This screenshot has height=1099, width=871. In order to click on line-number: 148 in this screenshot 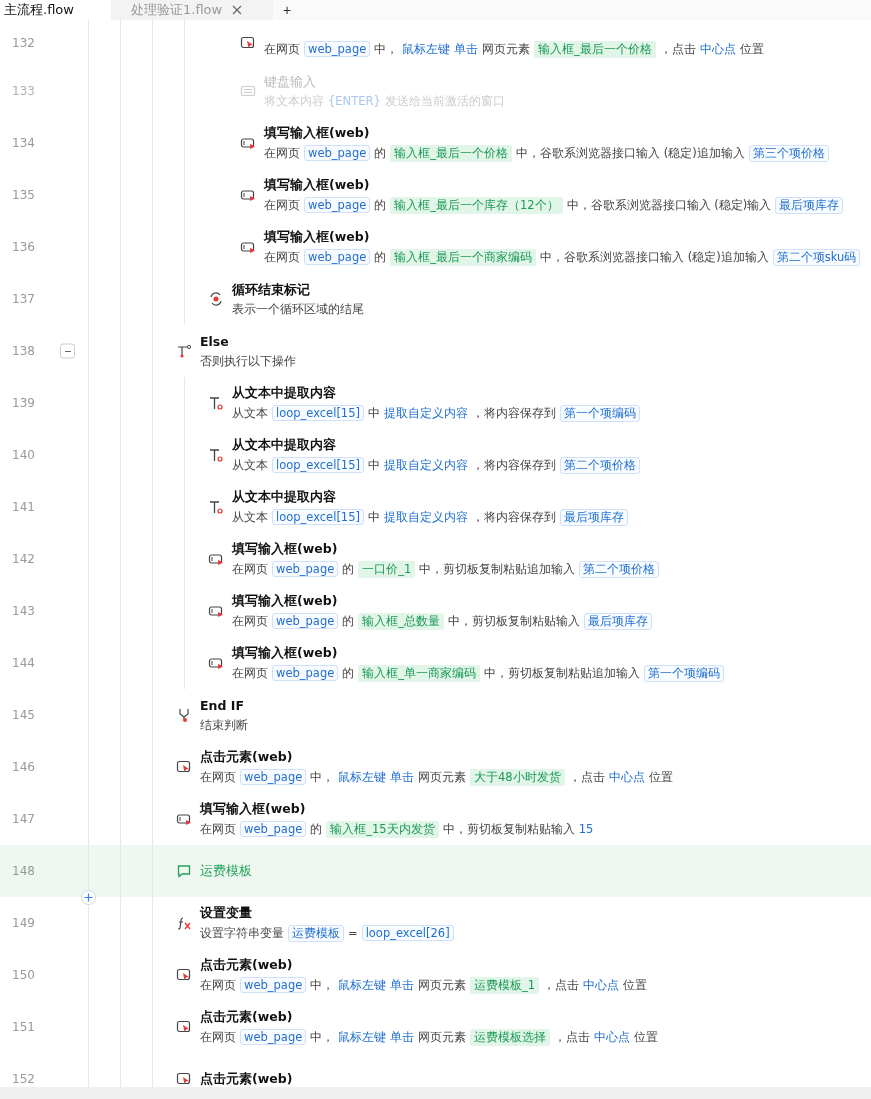, I will do `click(23, 871)`.